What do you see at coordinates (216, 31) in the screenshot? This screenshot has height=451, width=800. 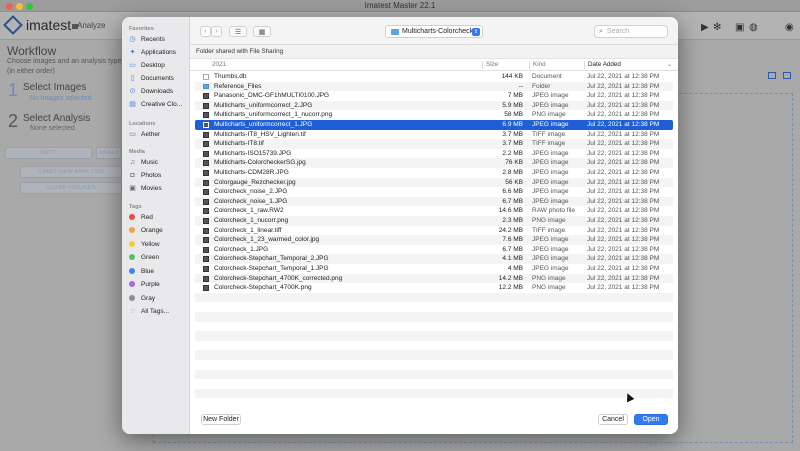 I see `forward-button: ›` at bounding box center [216, 31].